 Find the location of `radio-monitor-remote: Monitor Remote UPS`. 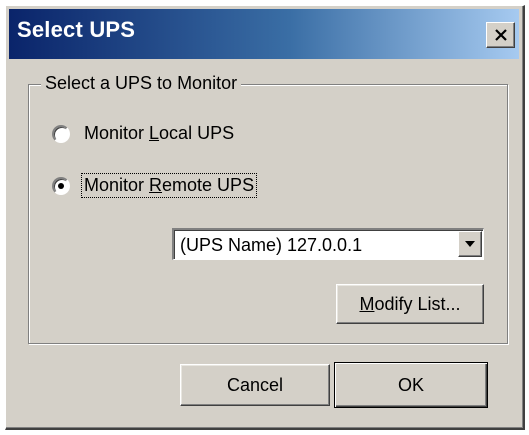

radio-monitor-remote: Monitor Remote UPS is located at coordinates (155, 185).